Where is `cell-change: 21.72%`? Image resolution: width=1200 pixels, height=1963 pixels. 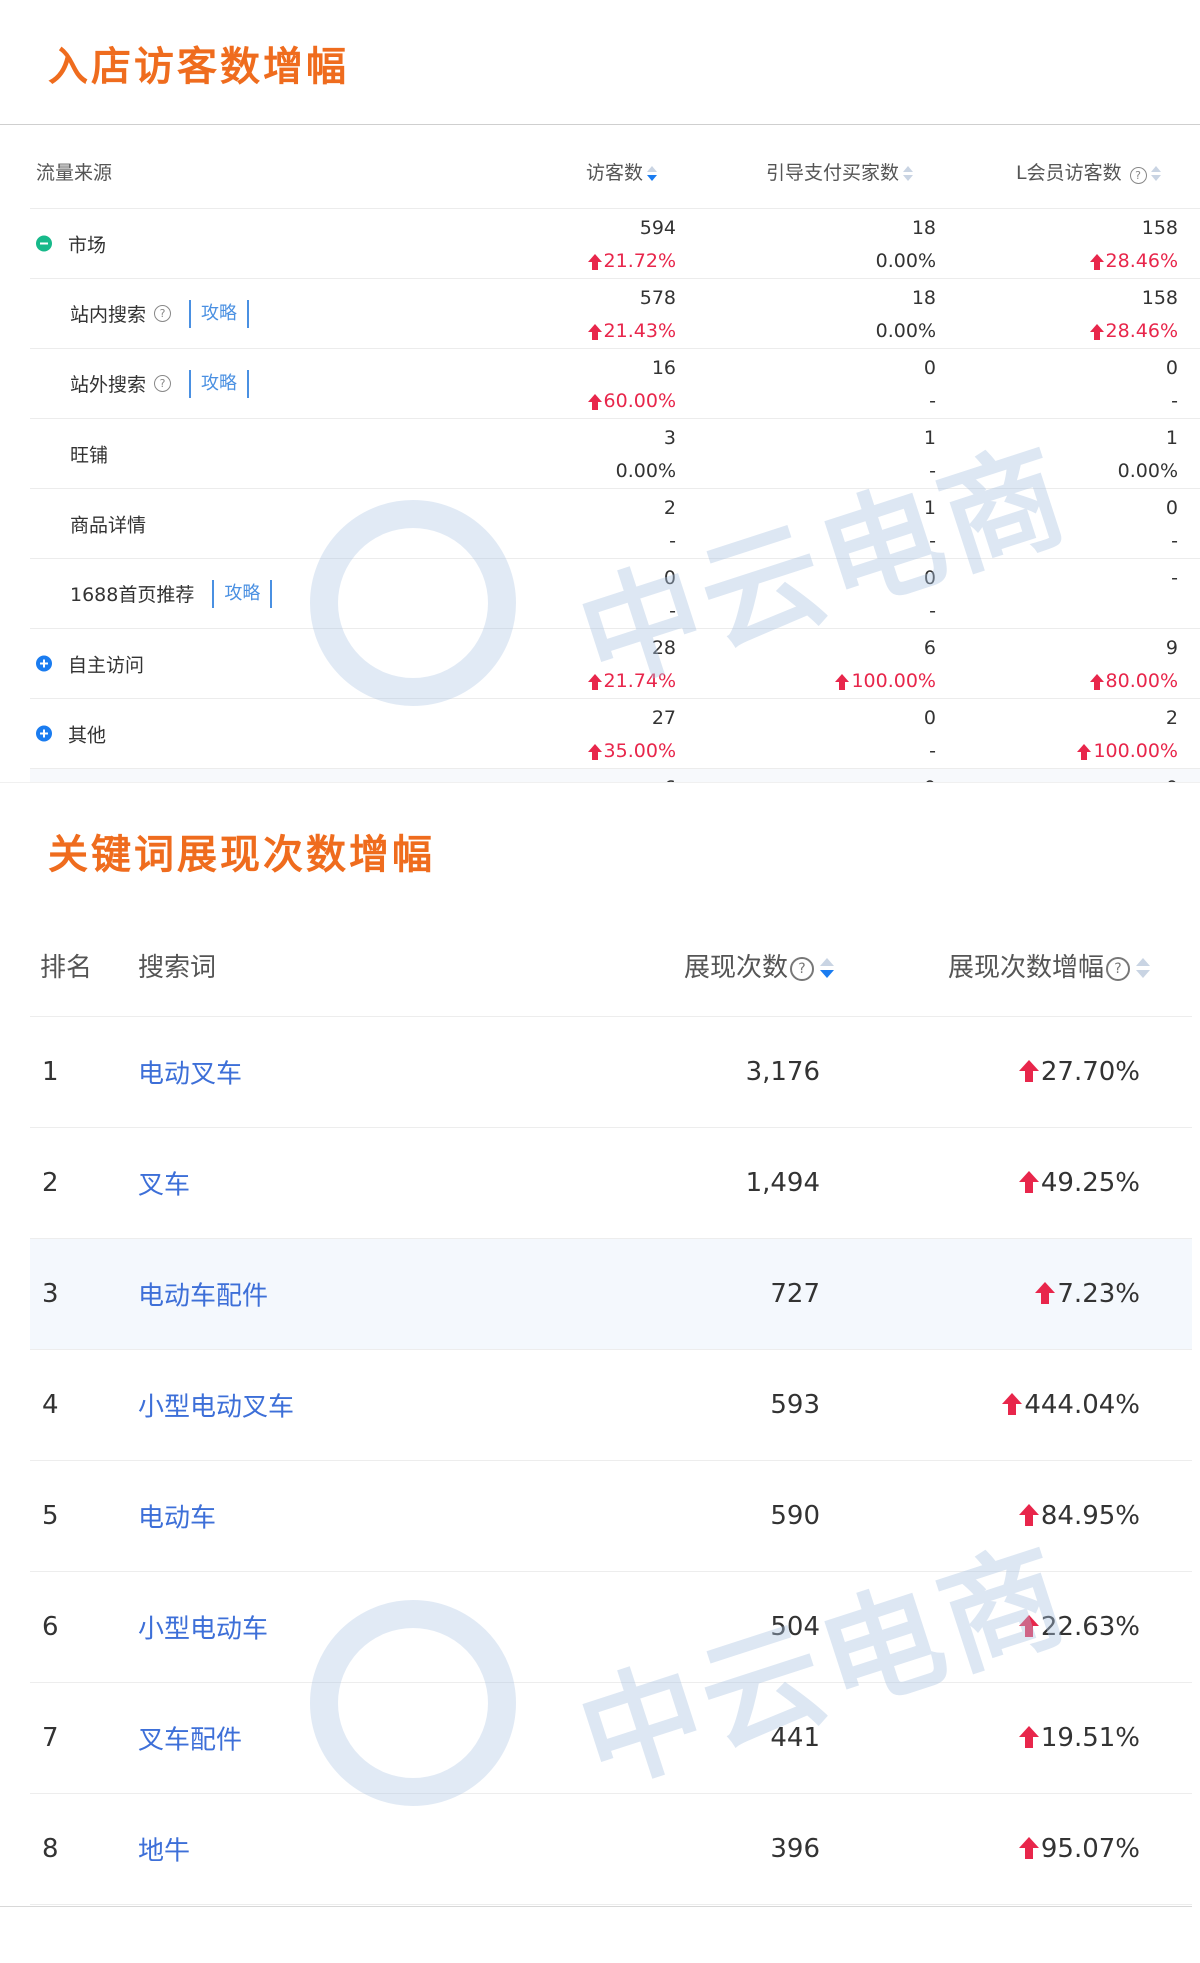
cell-change: 21.72% is located at coordinates (631, 261).